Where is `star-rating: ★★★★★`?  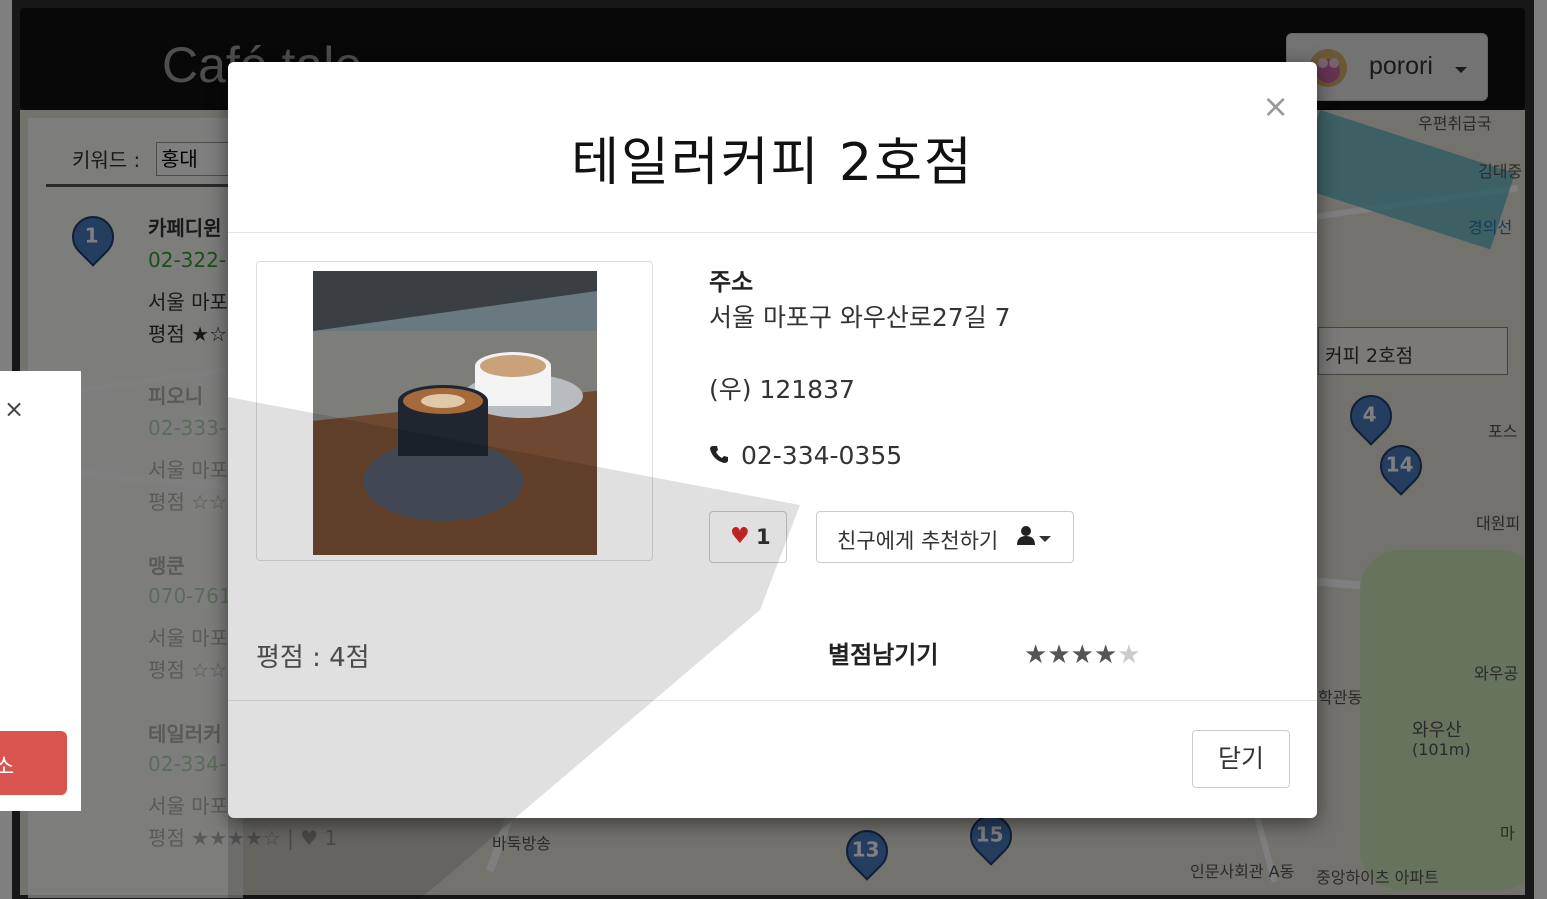
star-rating: ★★★★★ is located at coordinates (1082, 655).